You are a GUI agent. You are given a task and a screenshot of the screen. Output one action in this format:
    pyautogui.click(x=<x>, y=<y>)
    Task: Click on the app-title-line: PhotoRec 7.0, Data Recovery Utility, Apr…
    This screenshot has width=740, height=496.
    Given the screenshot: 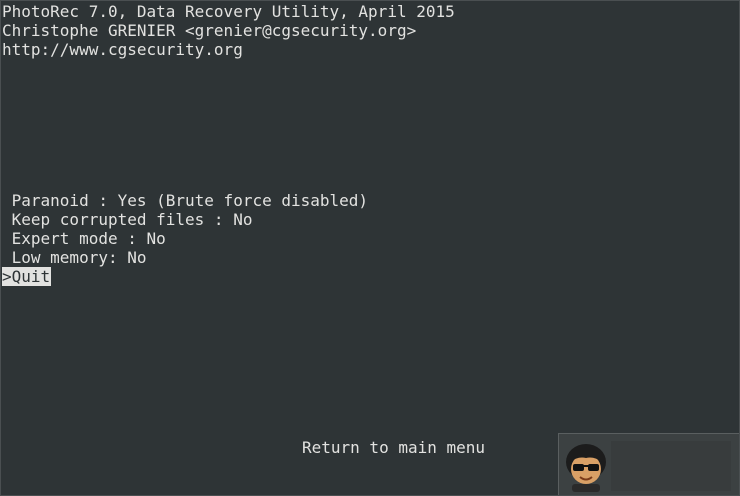 What is the action you would take?
    pyautogui.click(x=228, y=11)
    